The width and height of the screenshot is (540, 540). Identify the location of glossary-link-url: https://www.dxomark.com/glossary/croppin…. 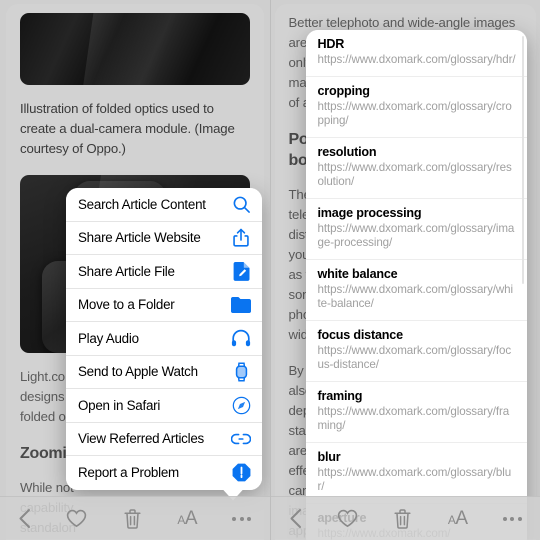
(414, 113).